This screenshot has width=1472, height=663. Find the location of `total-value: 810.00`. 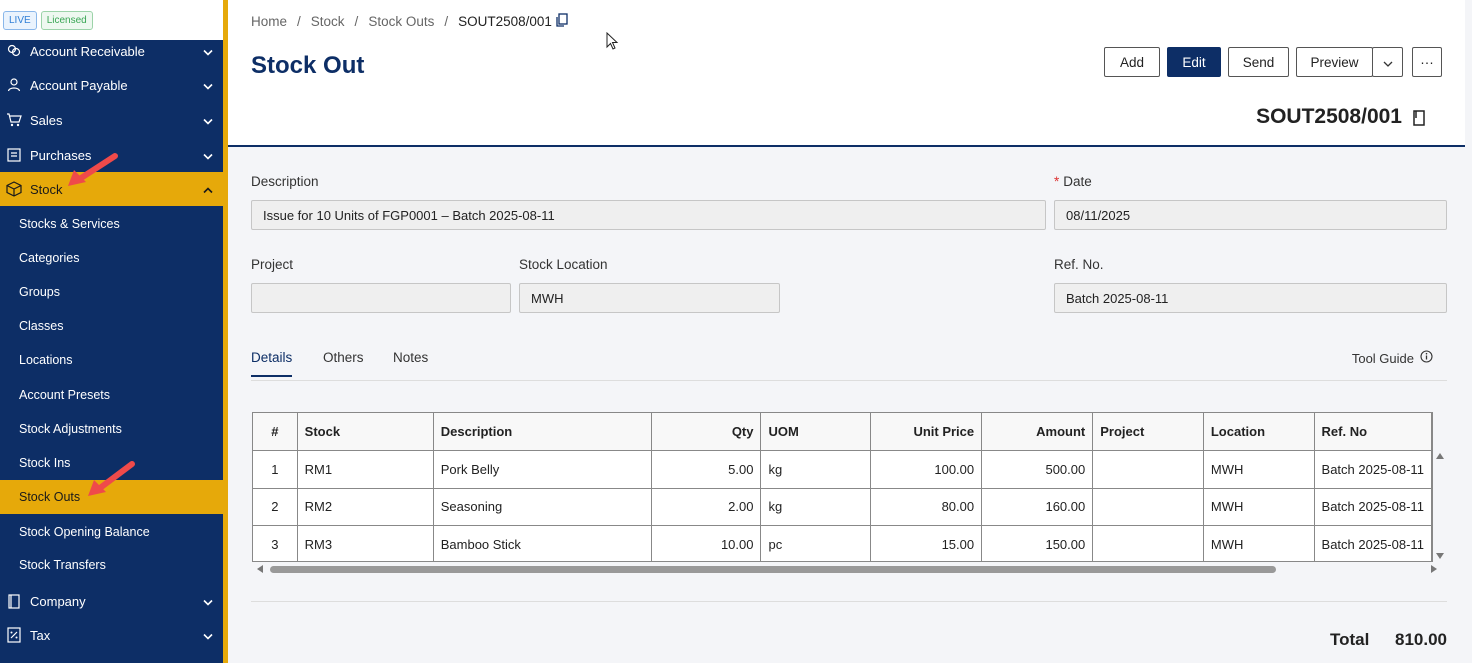

total-value: 810.00 is located at coordinates (1421, 639).